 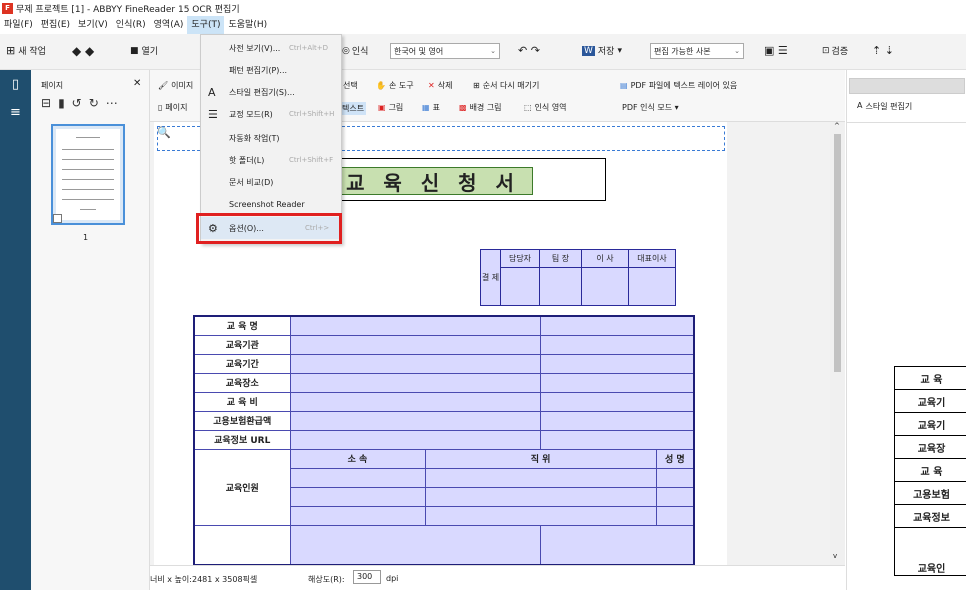 I want to click on list-icon: ≡, so click(x=15, y=112).